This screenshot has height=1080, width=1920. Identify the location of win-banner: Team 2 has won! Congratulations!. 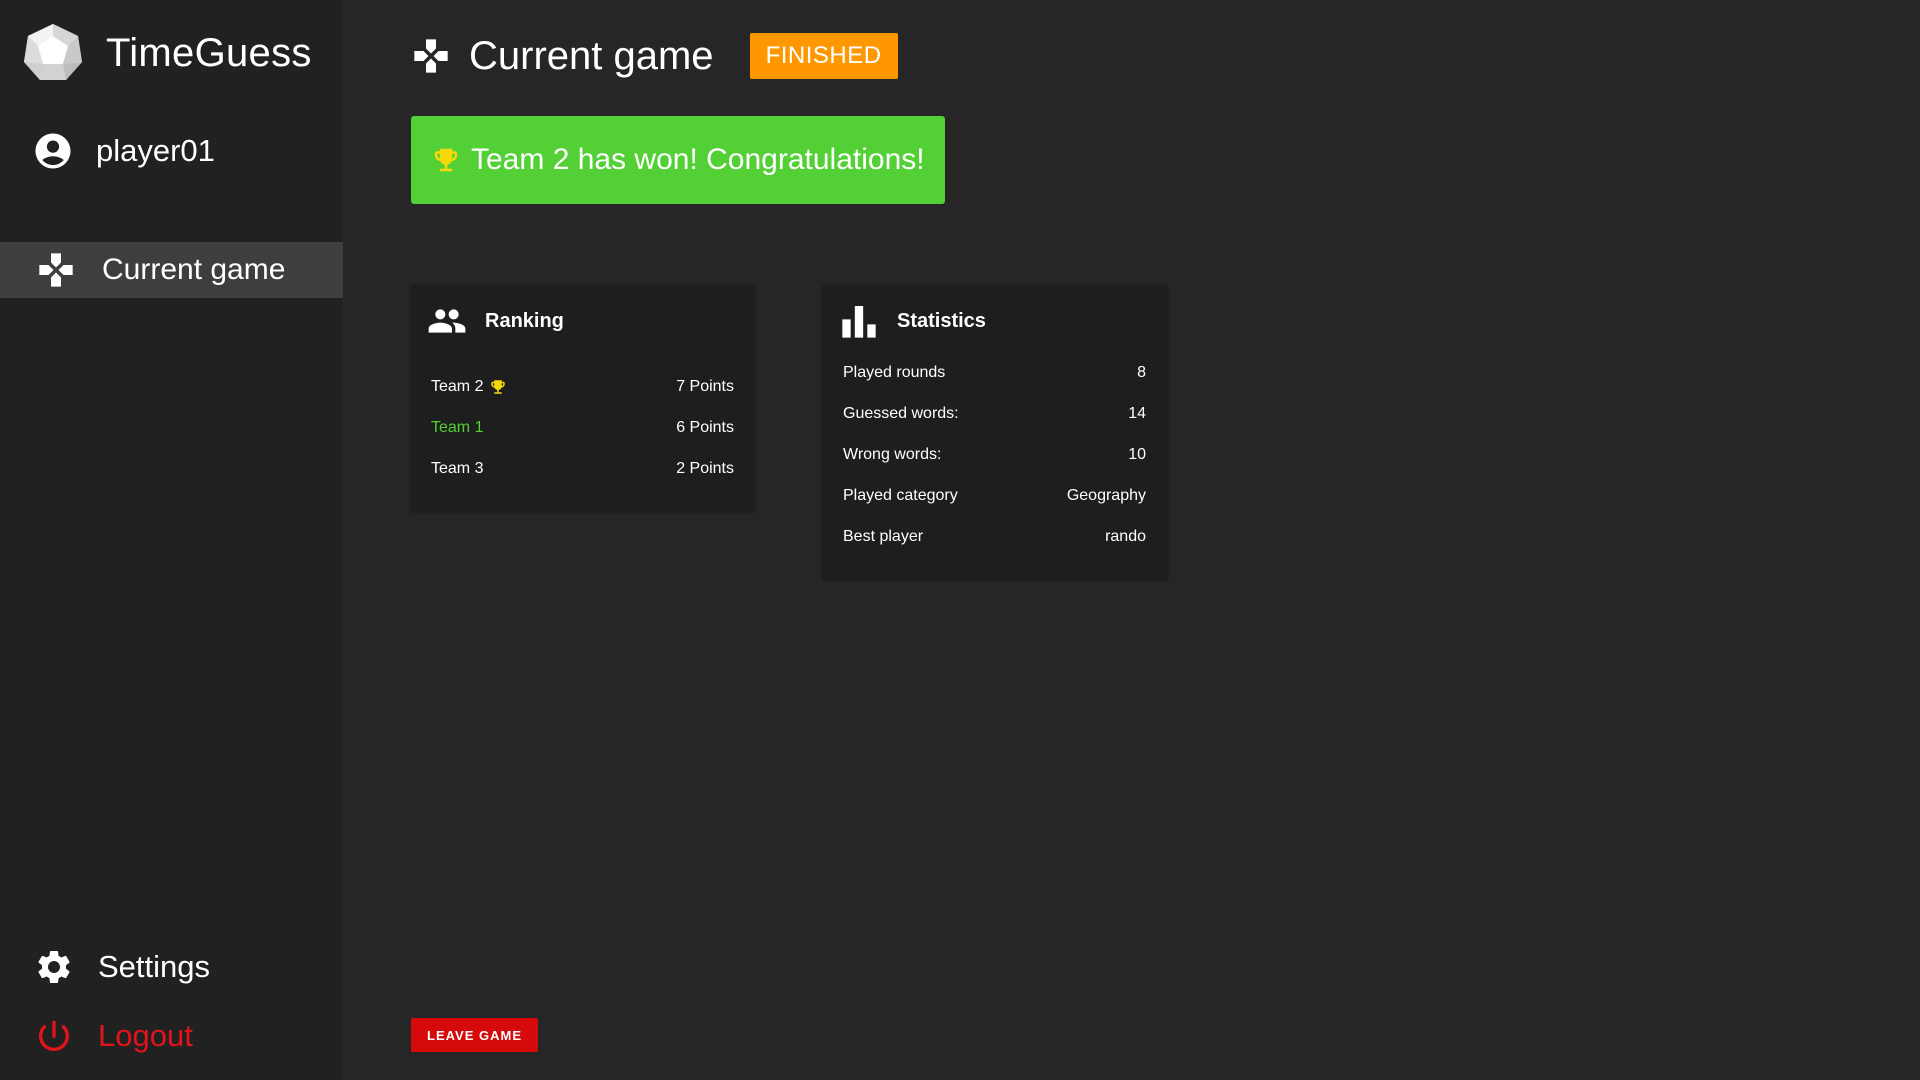
(678, 160).